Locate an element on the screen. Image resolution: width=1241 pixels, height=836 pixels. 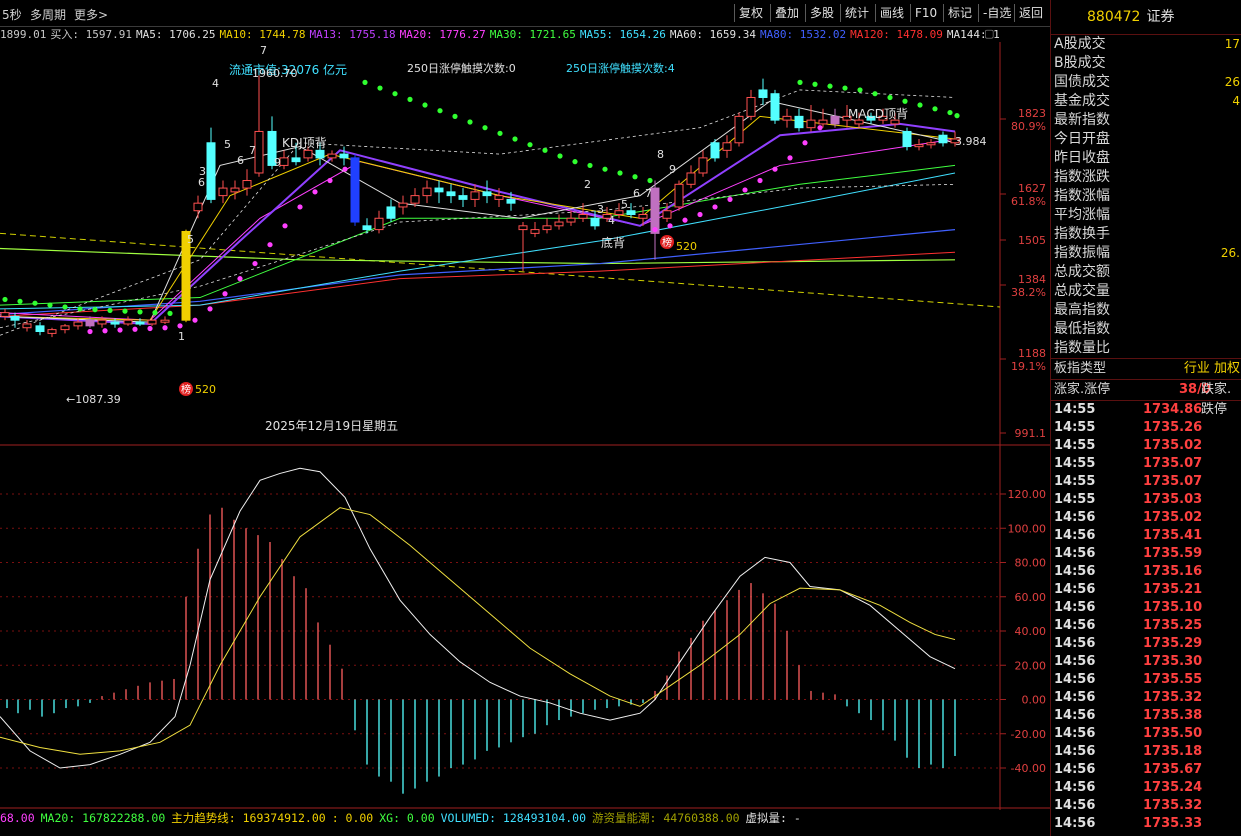
mark-button: 标记 is located at coordinates (959, 13).